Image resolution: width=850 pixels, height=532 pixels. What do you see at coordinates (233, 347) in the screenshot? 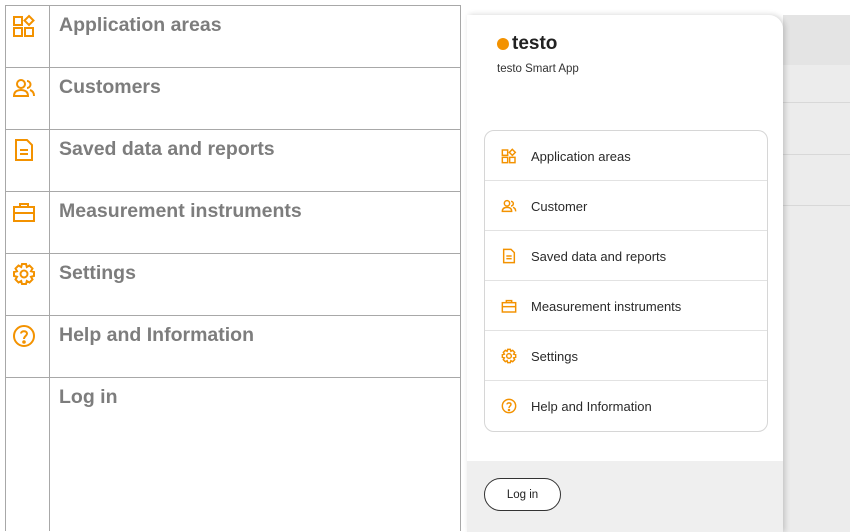
I see `doc-row-help: Help and Information` at bounding box center [233, 347].